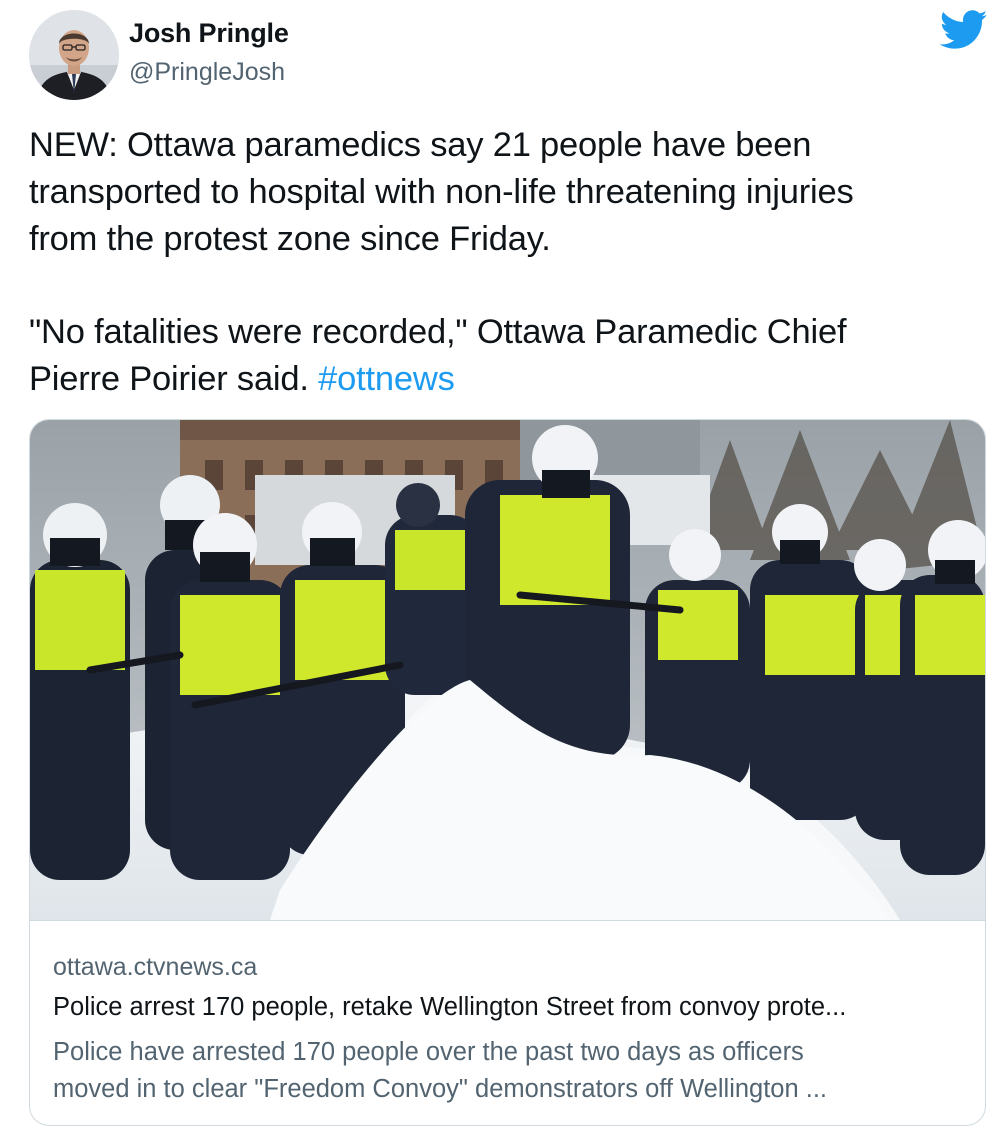 This screenshot has height=1134, width=1002. Describe the element at coordinates (174, 379) in the screenshot. I see `tweet-line-text: Pierre Poirier said.` at that location.